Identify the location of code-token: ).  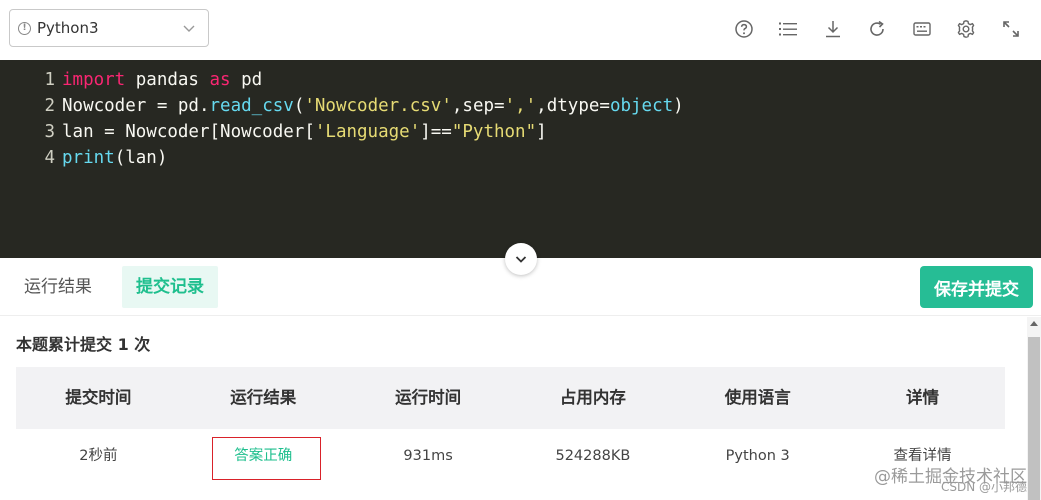
(678, 106).